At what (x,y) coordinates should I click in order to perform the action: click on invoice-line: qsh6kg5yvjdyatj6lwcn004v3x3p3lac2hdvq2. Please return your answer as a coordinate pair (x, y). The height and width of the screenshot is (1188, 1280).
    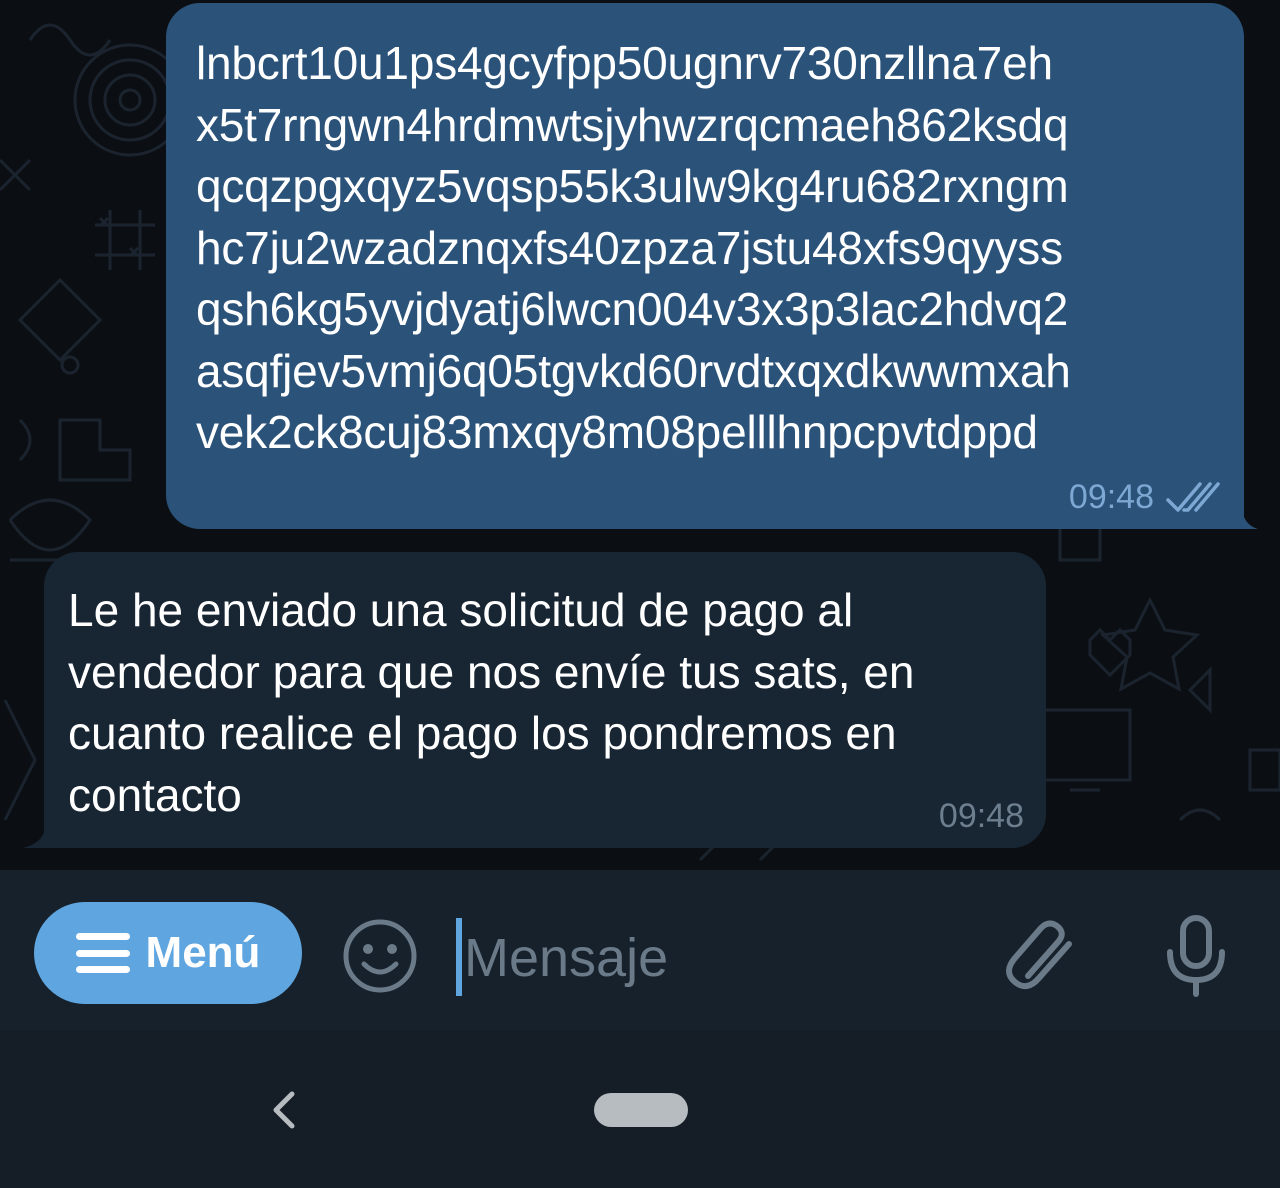
    Looking at the image, I should click on (632, 309).